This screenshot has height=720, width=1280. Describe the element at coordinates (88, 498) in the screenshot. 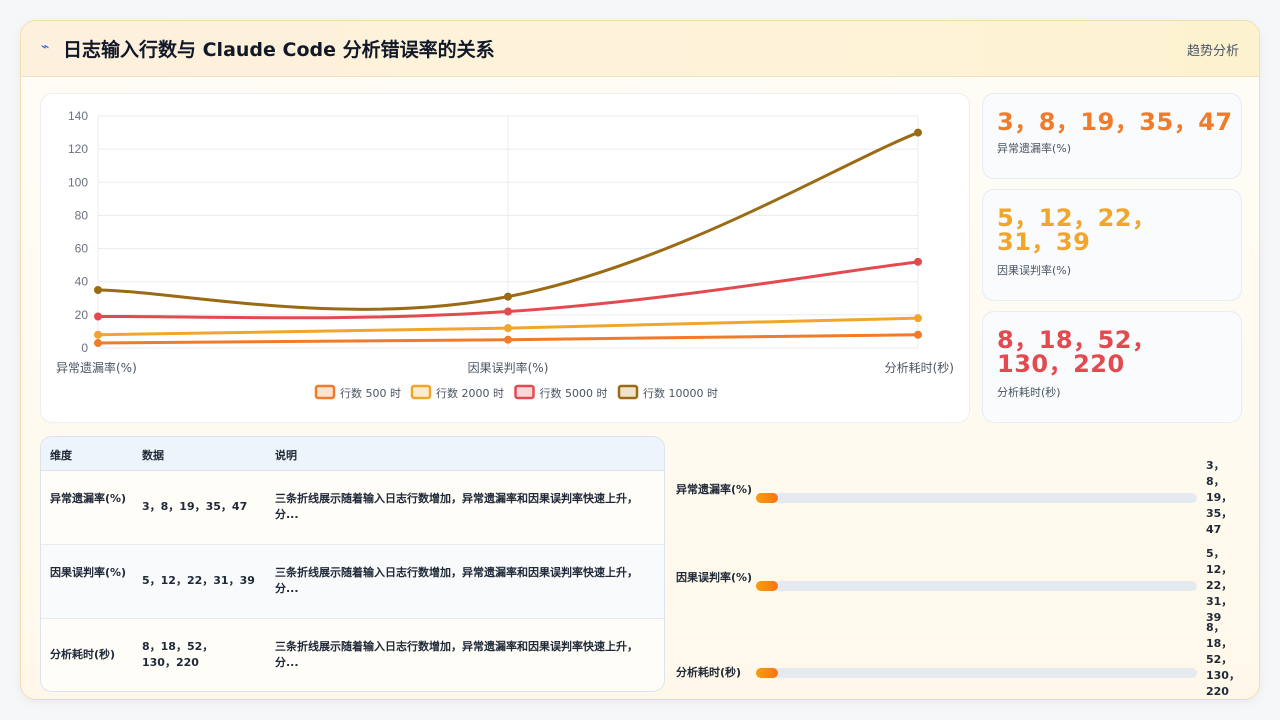

I see `table-cell: 异常遗漏率(%)` at that location.